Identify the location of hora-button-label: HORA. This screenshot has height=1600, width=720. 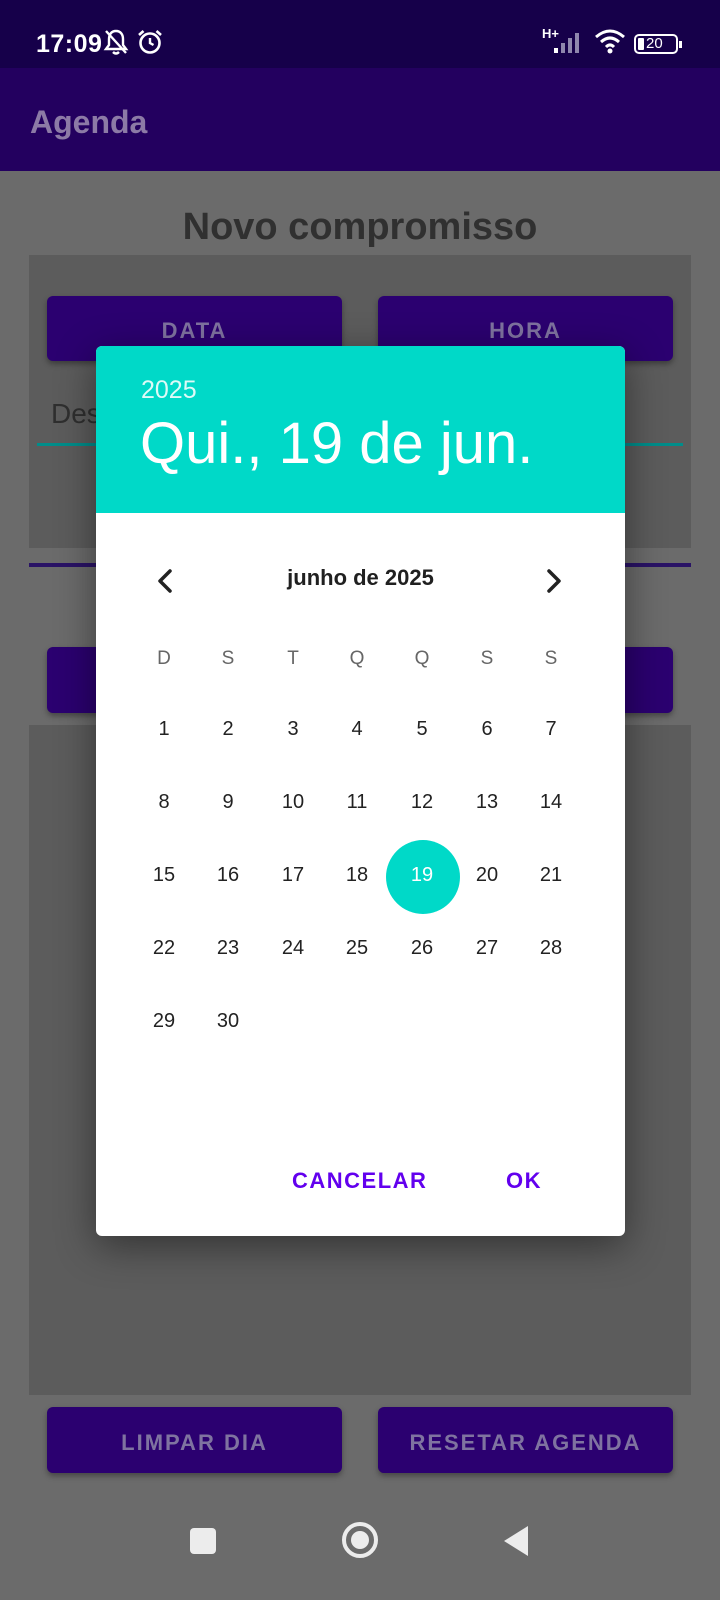
(525, 330).